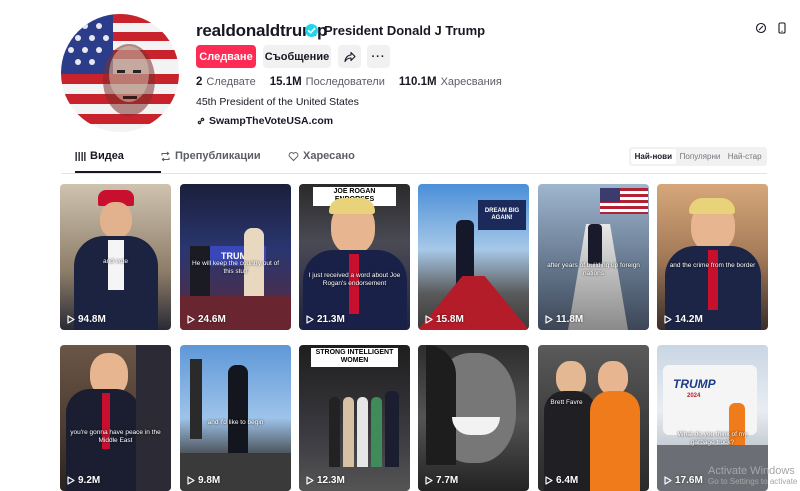  What do you see at coordinates (115, 261) in the screenshot?
I see `video-caption: and vote` at bounding box center [115, 261].